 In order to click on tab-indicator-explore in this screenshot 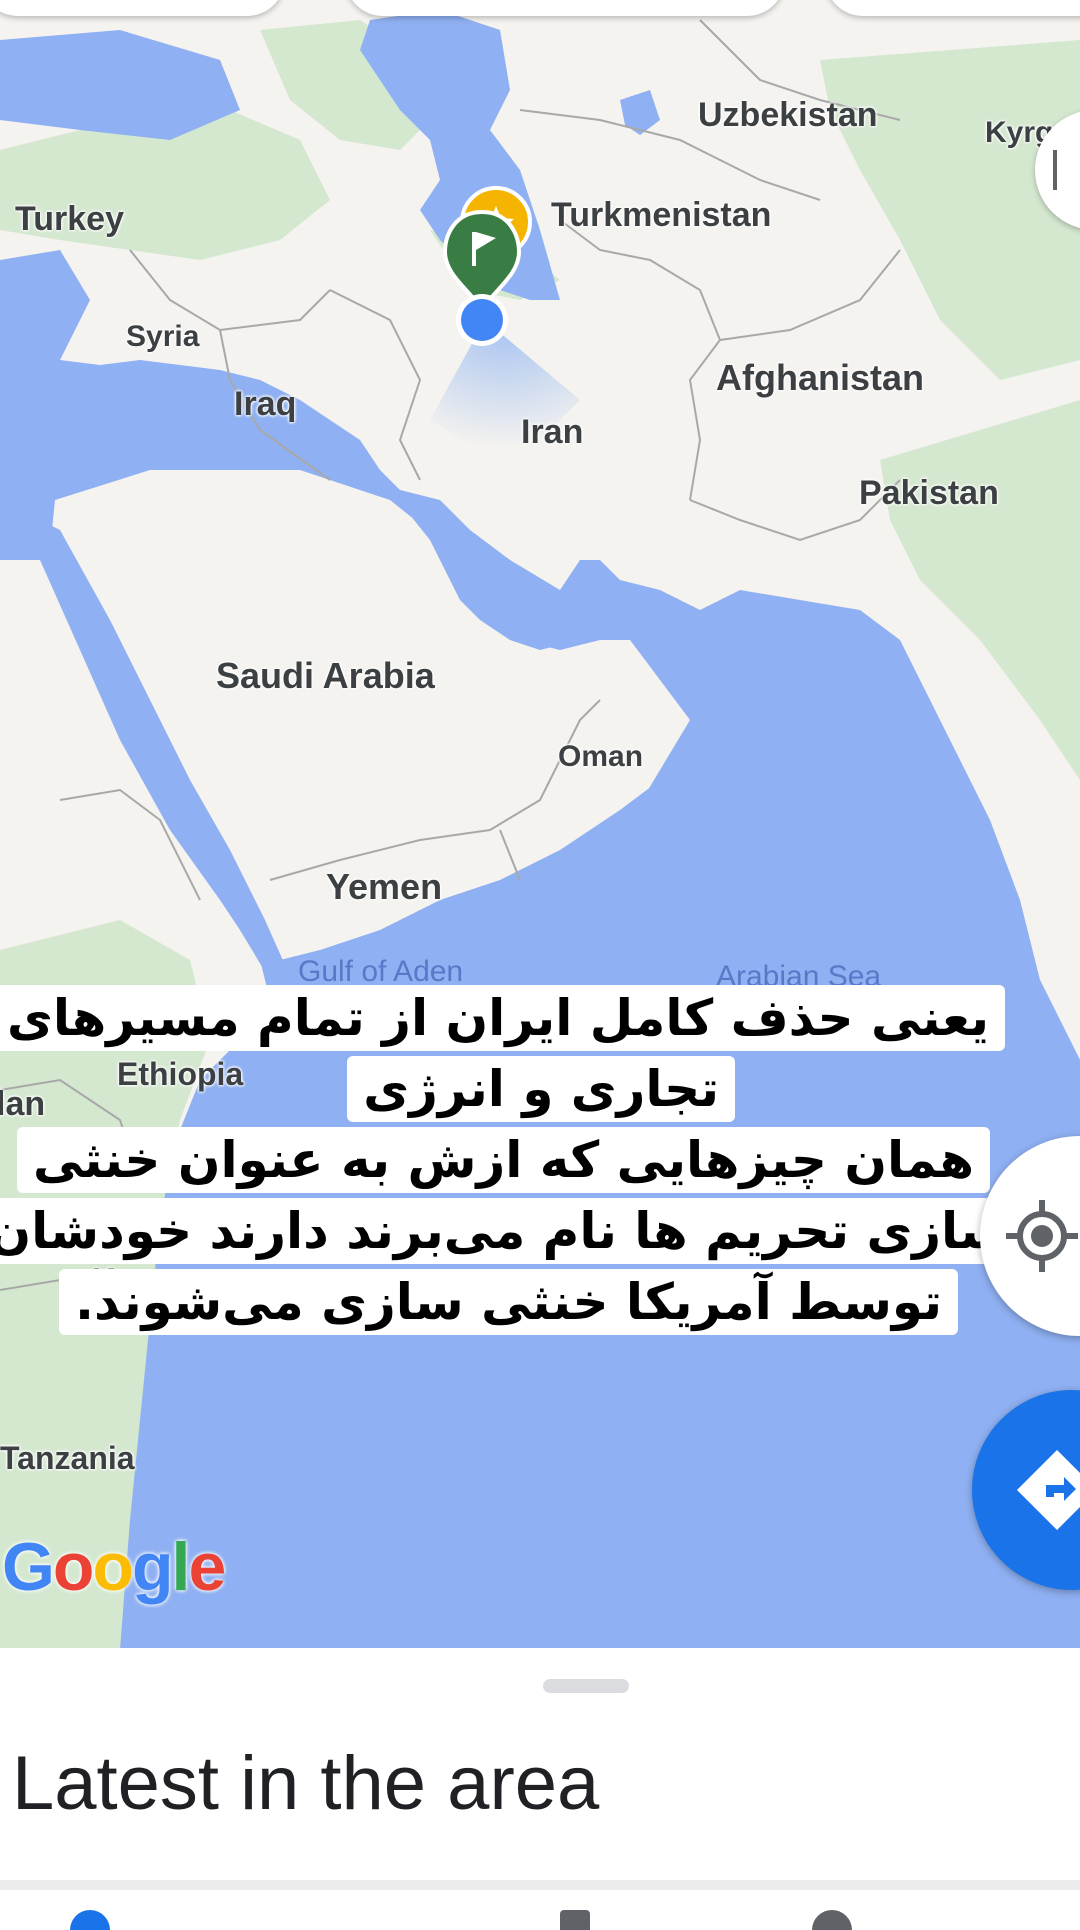, I will do `click(90, 1920)`.